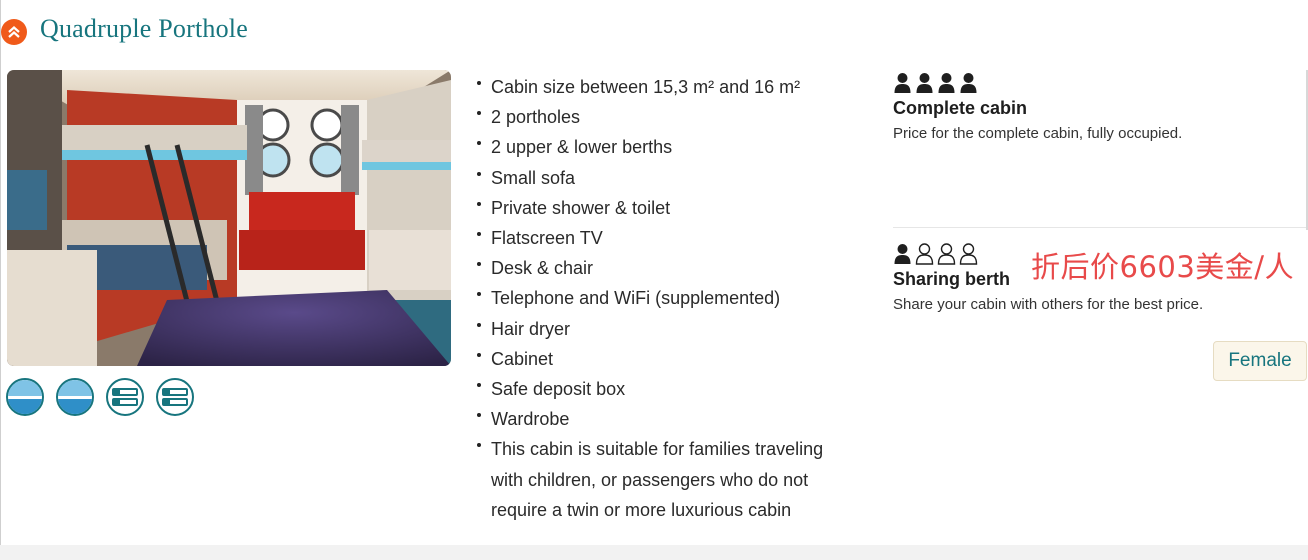 This screenshot has height=560, width=1308. I want to click on feature-item: Cabinet, so click(666, 359).